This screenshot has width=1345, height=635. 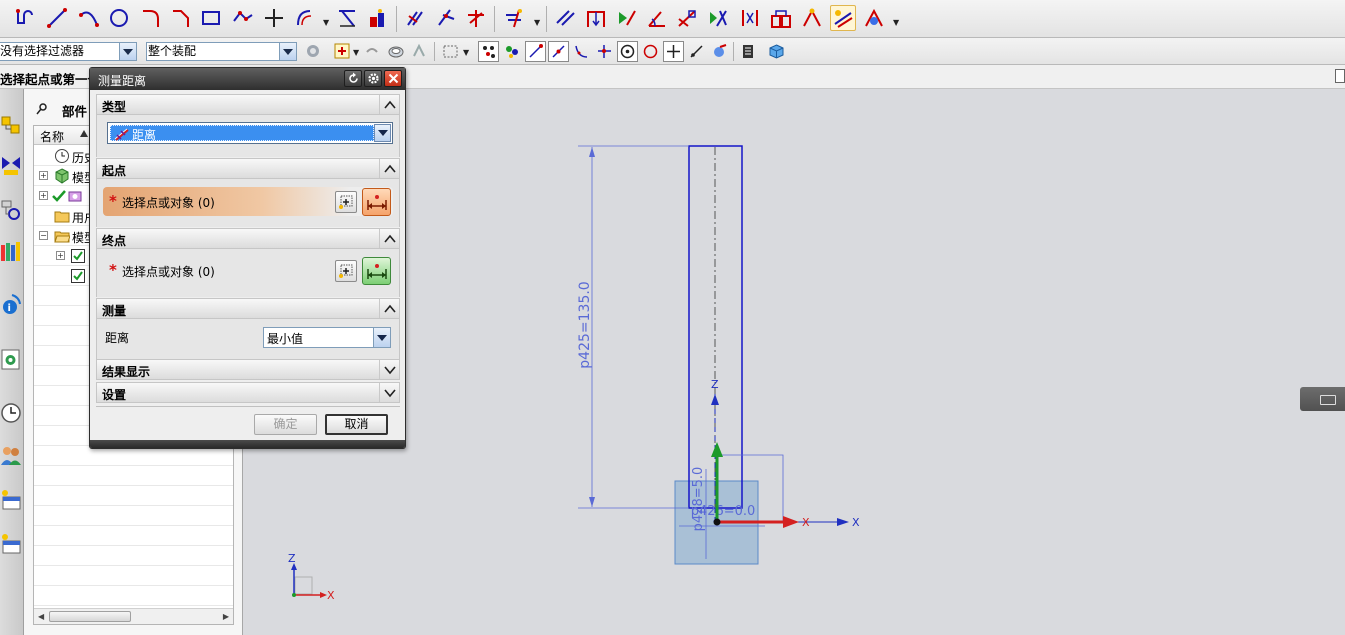 I want to click on convert-reference-icon, so click(x=781, y=18).